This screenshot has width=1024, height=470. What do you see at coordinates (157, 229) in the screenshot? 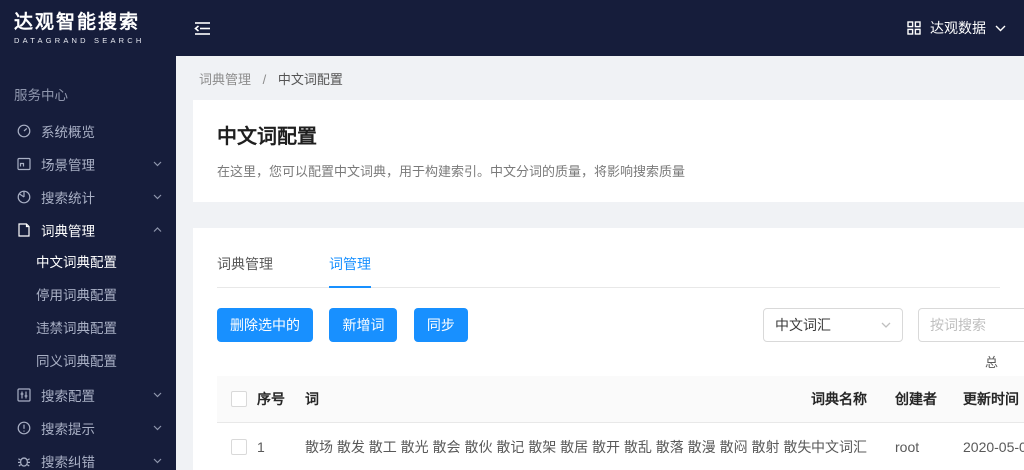
I see `chevron-up-icon` at bounding box center [157, 229].